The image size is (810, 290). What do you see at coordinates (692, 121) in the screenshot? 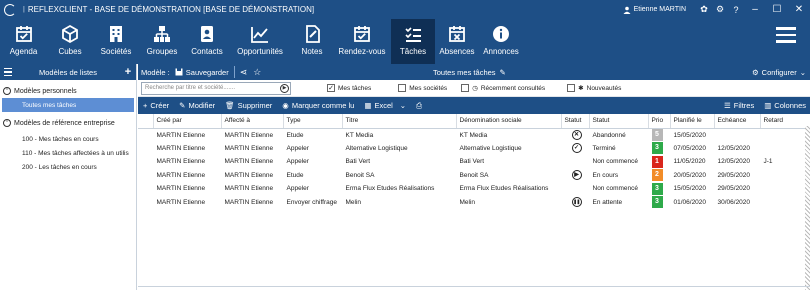
I see `column-header: Planifié le` at bounding box center [692, 121].